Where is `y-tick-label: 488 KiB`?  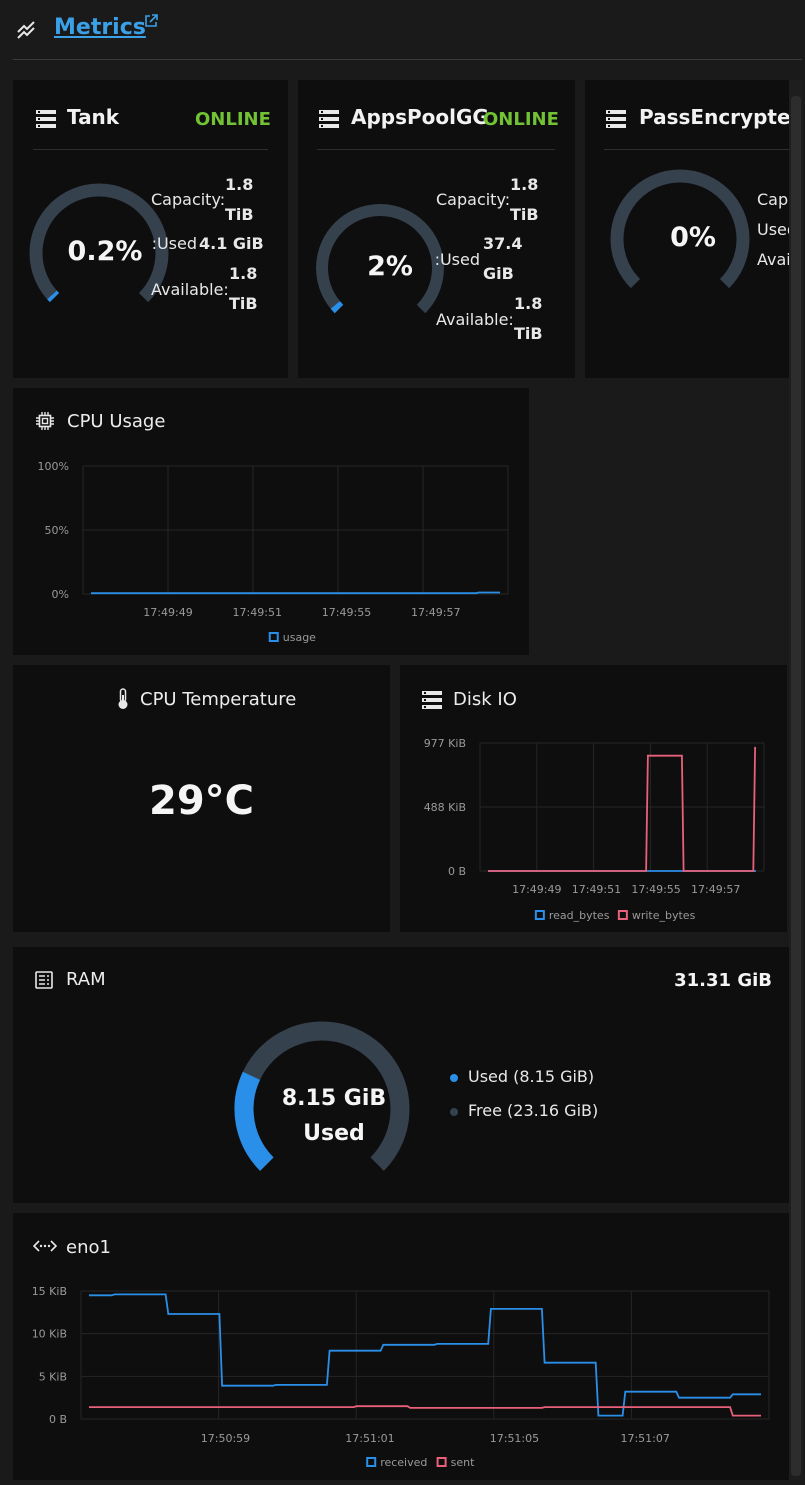
y-tick-label: 488 KiB is located at coordinates (445, 807).